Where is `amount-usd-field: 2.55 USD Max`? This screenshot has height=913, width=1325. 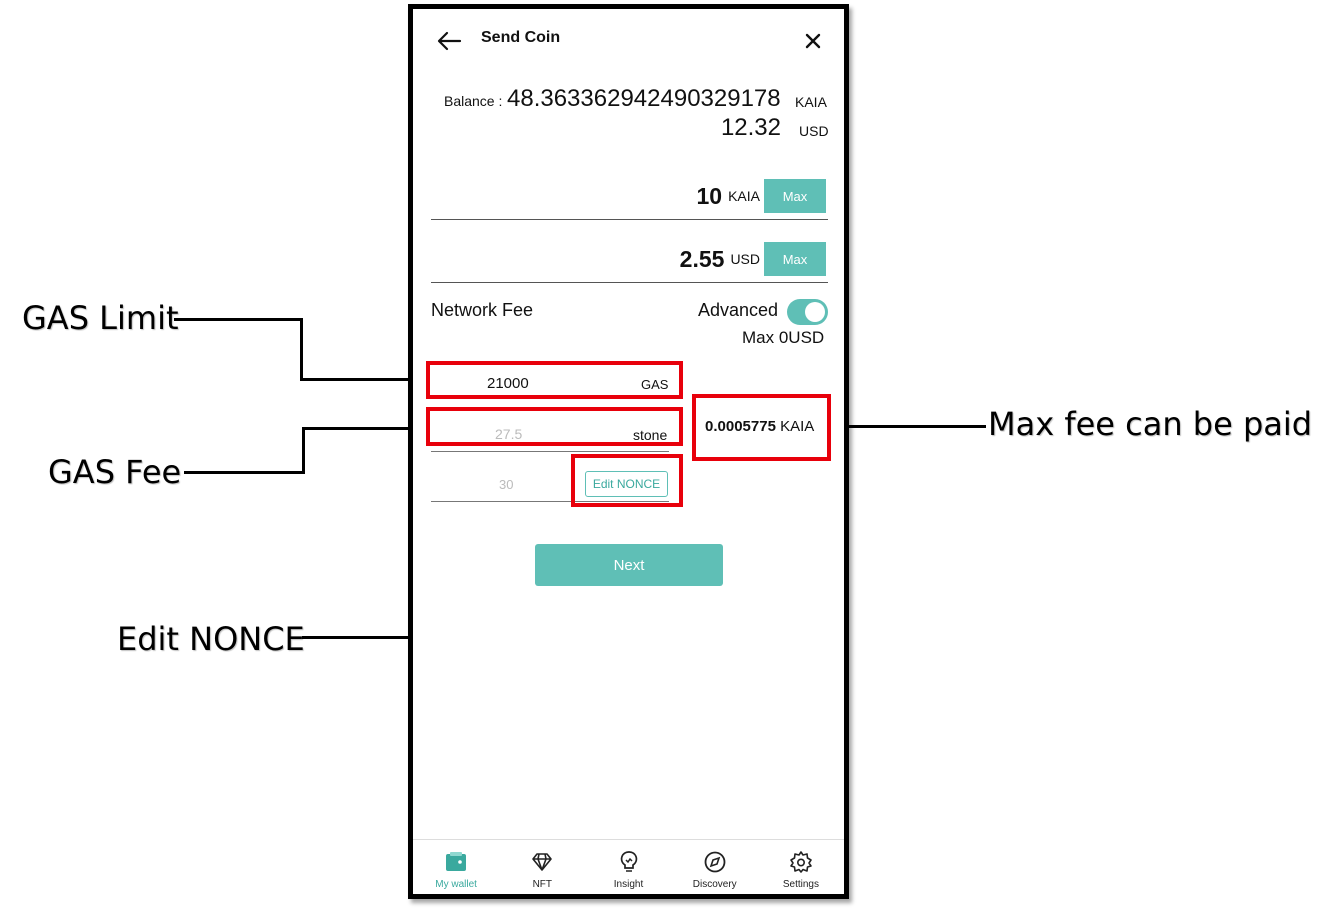
amount-usd-field: 2.55 USD Max is located at coordinates (753, 259).